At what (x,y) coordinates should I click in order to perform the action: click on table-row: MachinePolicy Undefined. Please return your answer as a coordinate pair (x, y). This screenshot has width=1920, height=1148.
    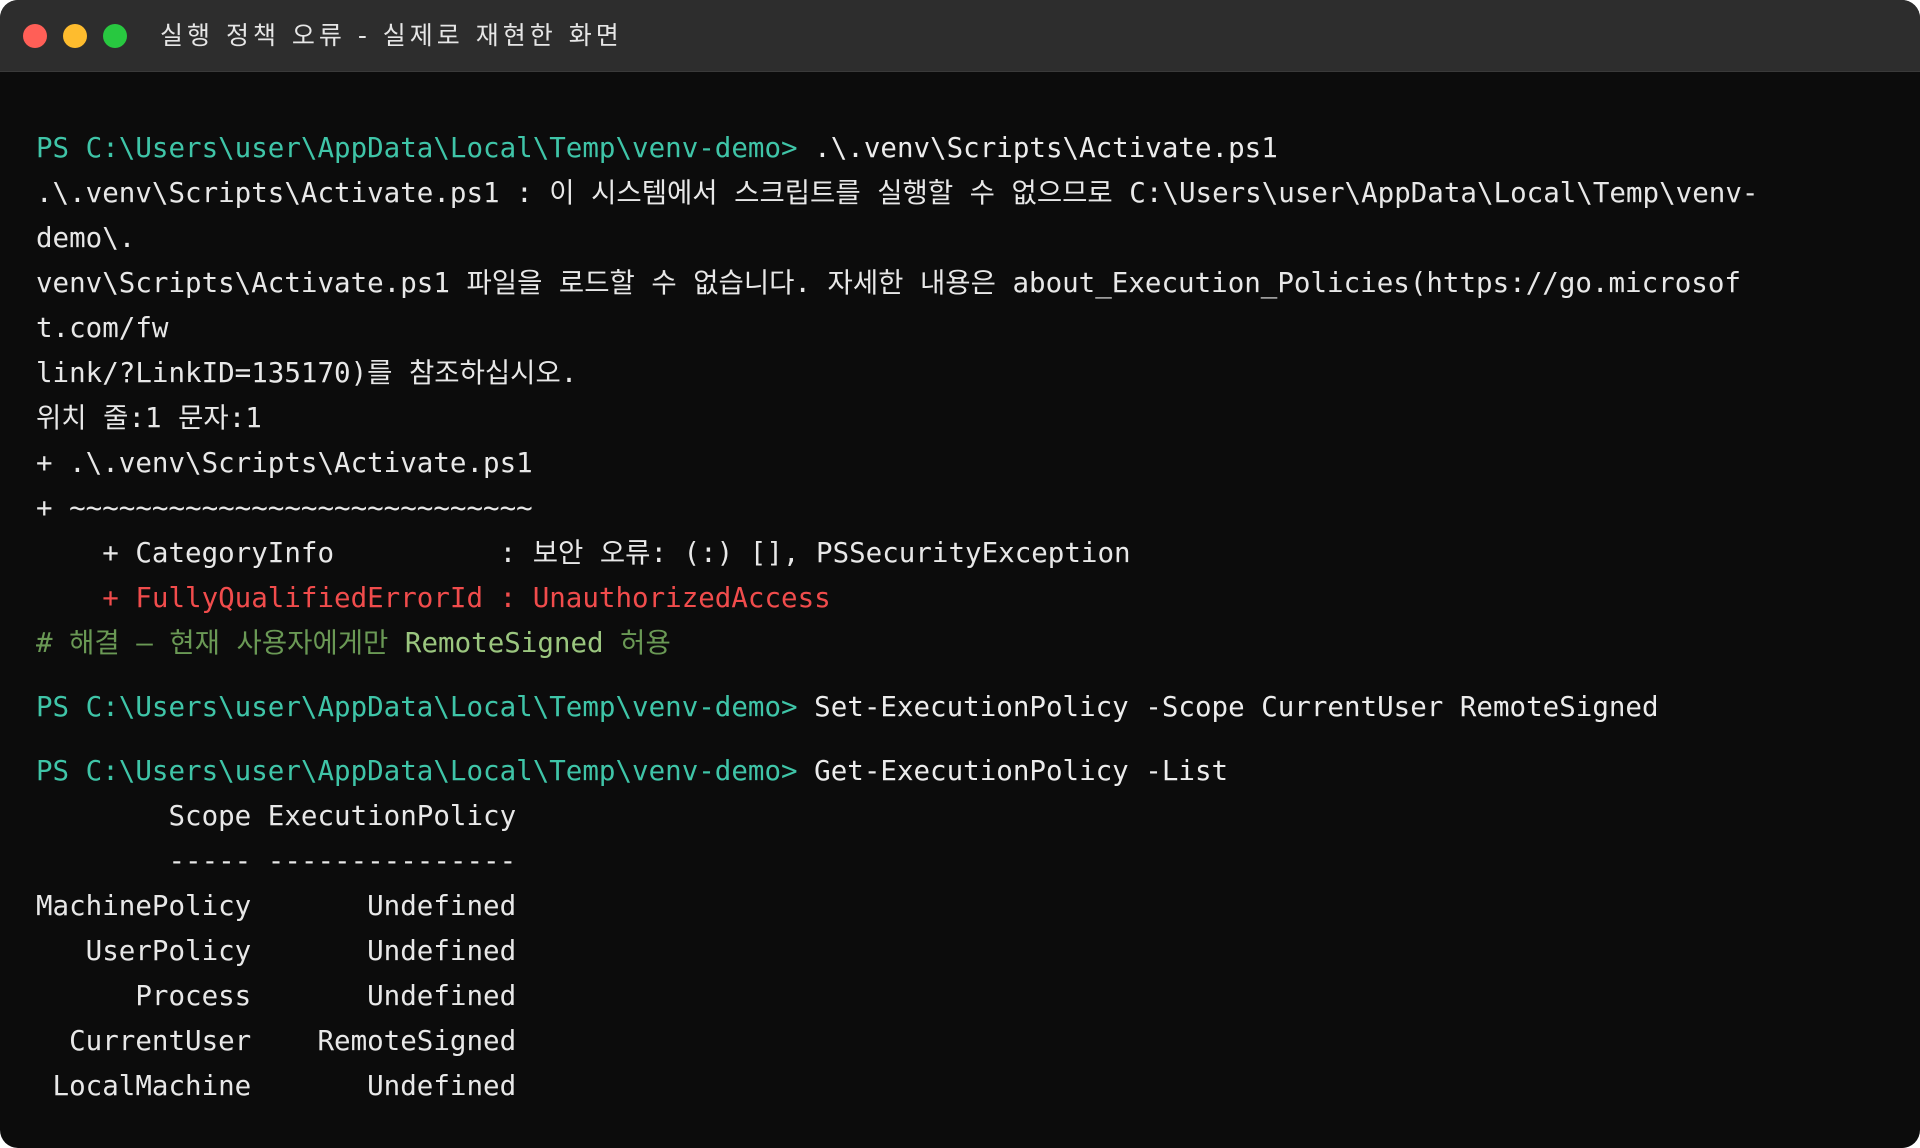
    Looking at the image, I should click on (276, 906).